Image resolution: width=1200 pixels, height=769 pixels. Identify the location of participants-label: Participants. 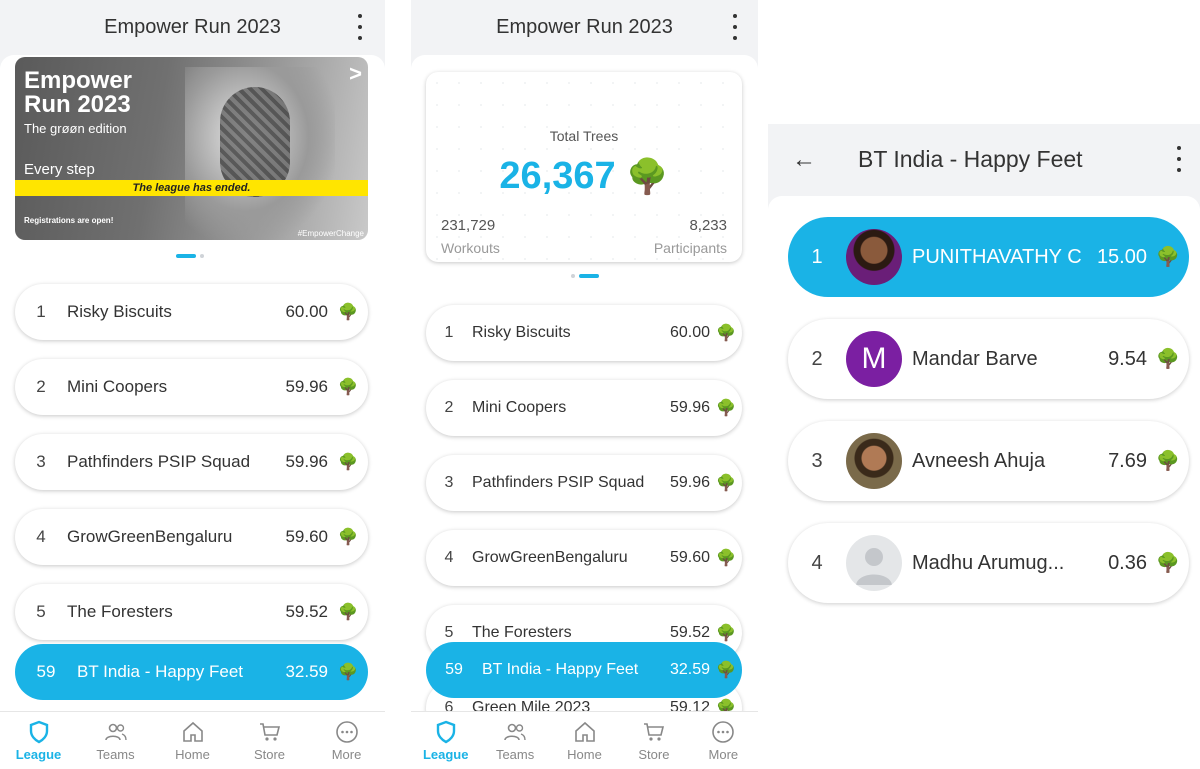
(690, 248).